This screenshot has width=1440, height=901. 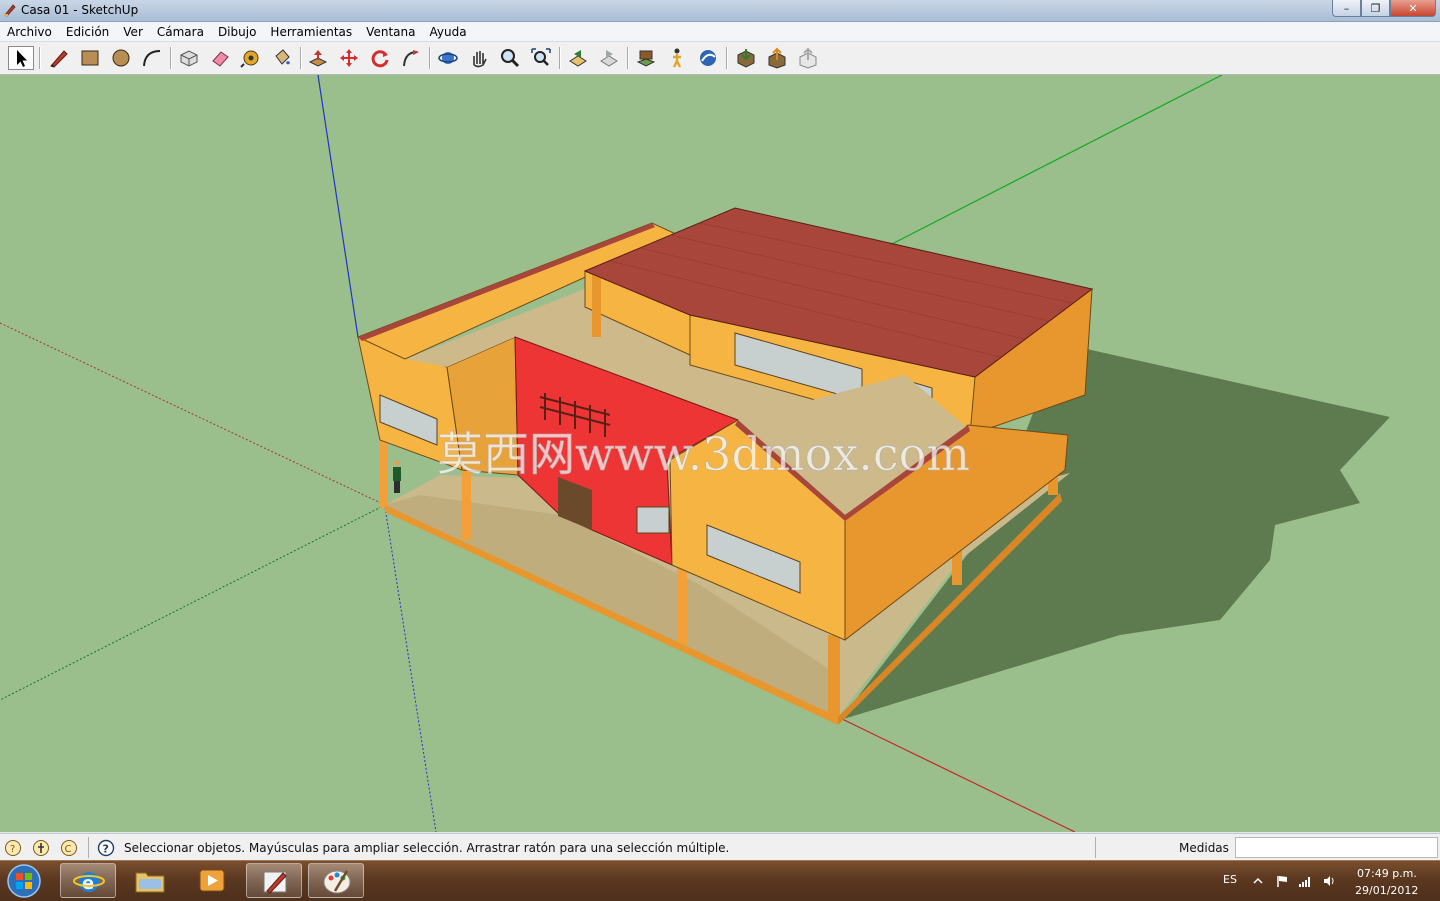 I want to click on pencil-line-icon, so click(x=59, y=58).